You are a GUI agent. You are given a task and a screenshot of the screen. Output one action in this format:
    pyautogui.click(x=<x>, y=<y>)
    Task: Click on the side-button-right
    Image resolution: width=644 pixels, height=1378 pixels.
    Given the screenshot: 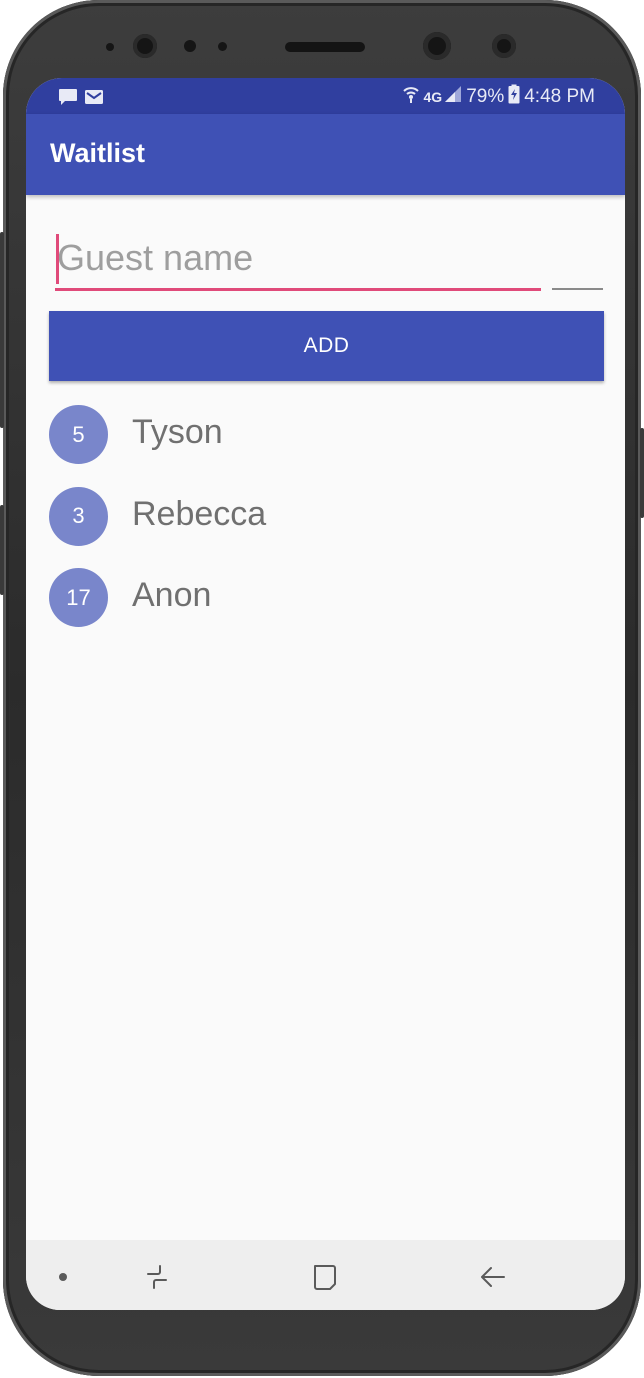 What is the action you would take?
    pyautogui.click(x=642, y=473)
    